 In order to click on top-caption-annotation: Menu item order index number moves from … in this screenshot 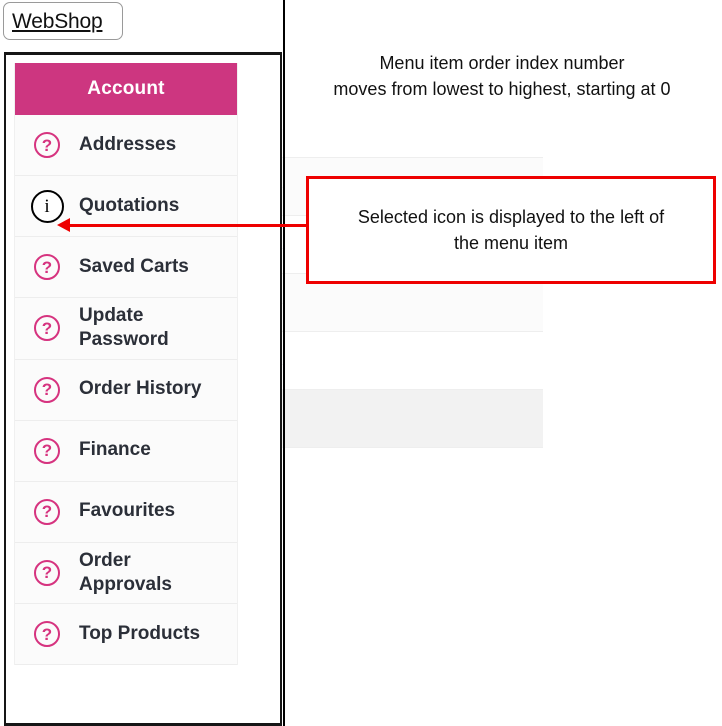, I will do `click(502, 76)`.